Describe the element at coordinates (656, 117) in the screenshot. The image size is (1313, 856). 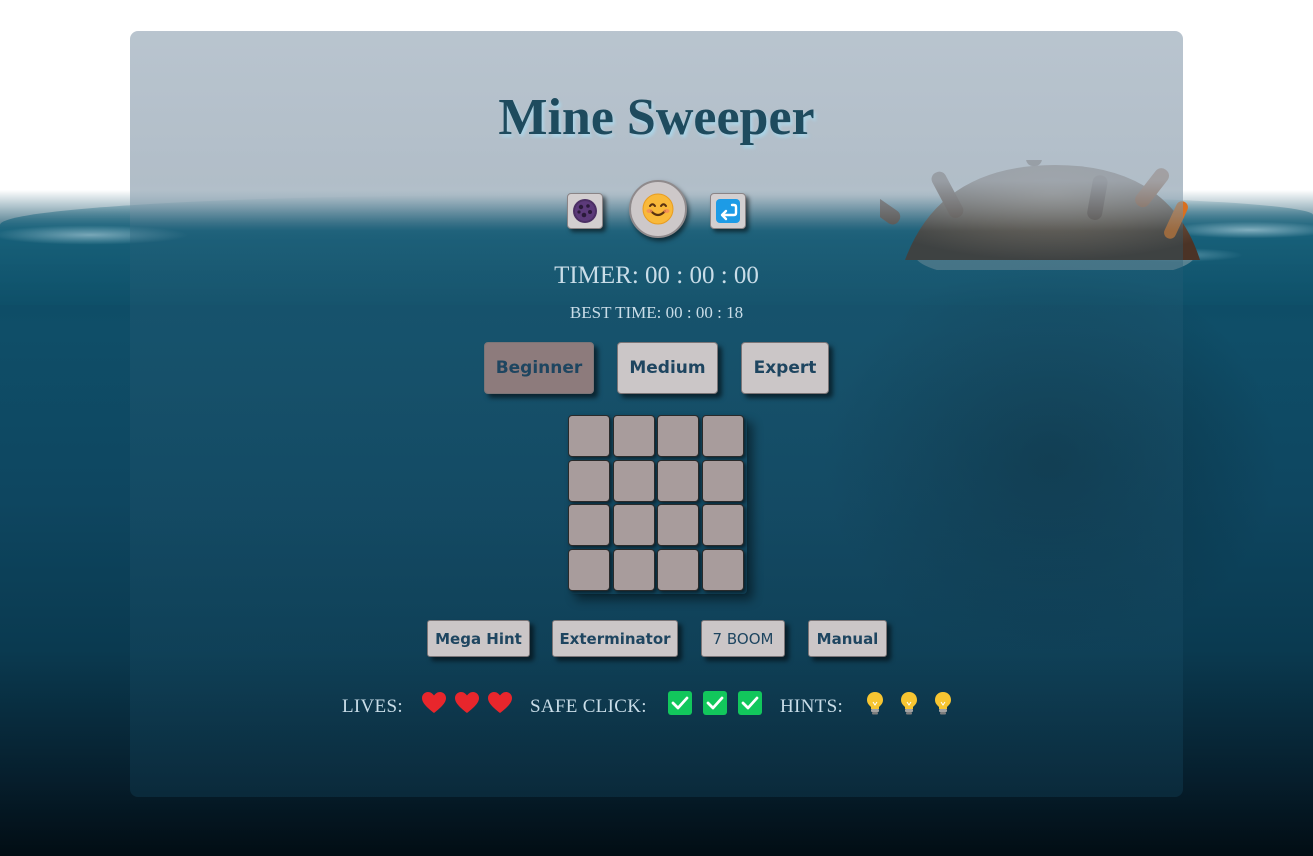
I see `game-title: Mine Sweeper` at that location.